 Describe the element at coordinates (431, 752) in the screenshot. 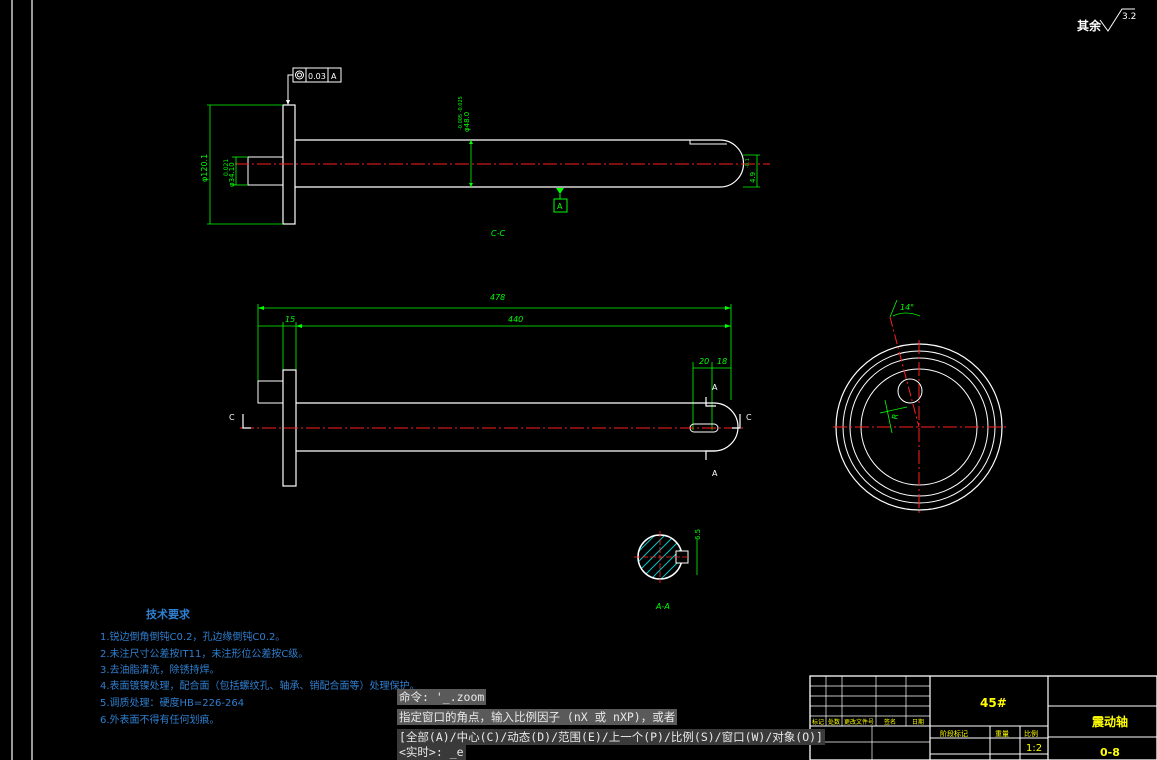

I see `command-input: <实时>: _e` at that location.